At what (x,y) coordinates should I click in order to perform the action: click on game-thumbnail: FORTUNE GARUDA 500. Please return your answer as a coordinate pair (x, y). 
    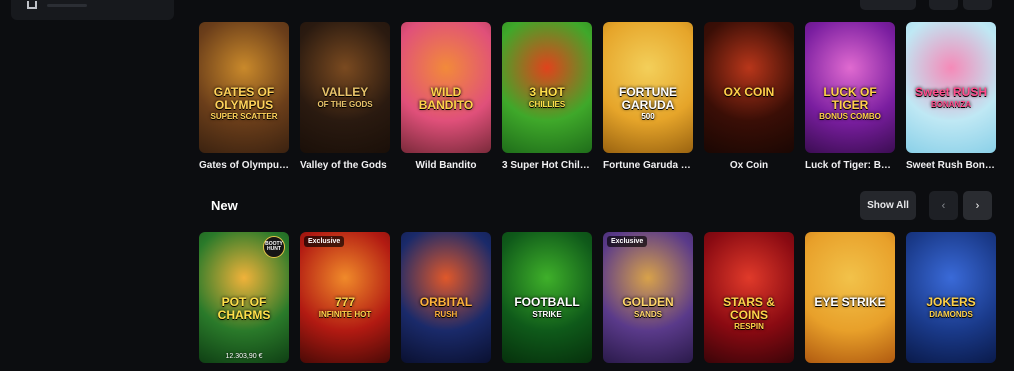
    Looking at the image, I should click on (648, 87).